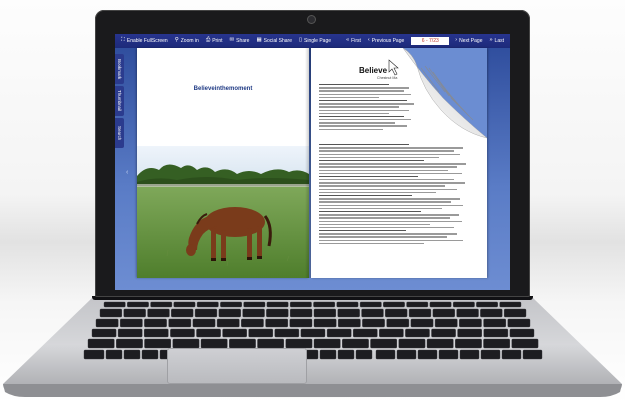 This screenshot has height=404, width=625. Describe the element at coordinates (240, 41) in the screenshot. I see `share-button: ✉ Share` at that location.